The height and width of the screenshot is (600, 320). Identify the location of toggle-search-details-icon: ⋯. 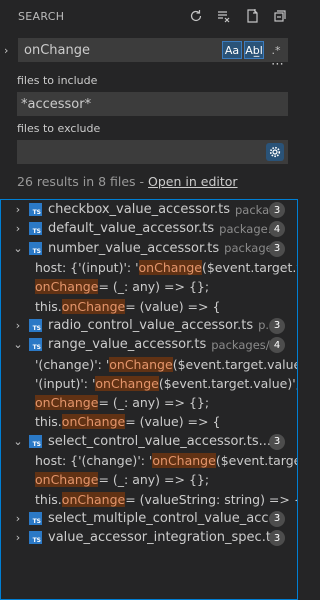
(149, 65).